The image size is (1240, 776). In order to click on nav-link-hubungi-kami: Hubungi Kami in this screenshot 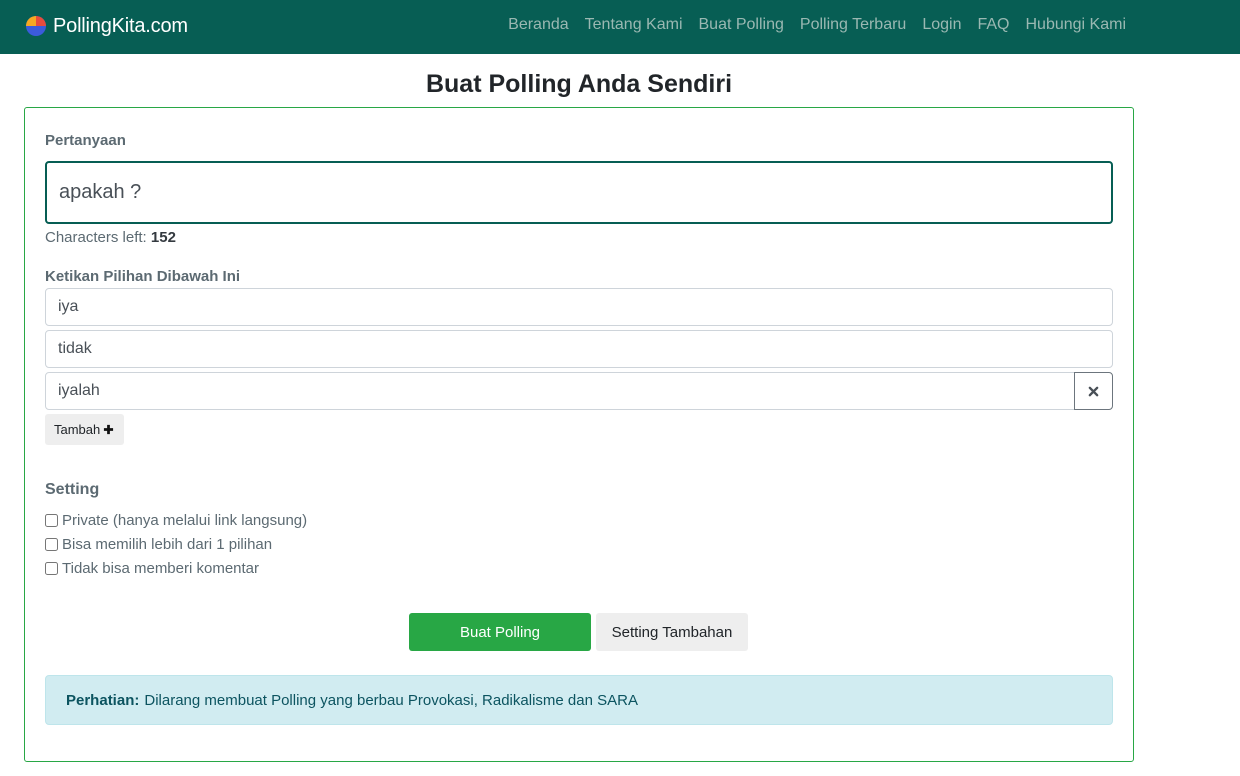, I will do `click(1076, 25)`.